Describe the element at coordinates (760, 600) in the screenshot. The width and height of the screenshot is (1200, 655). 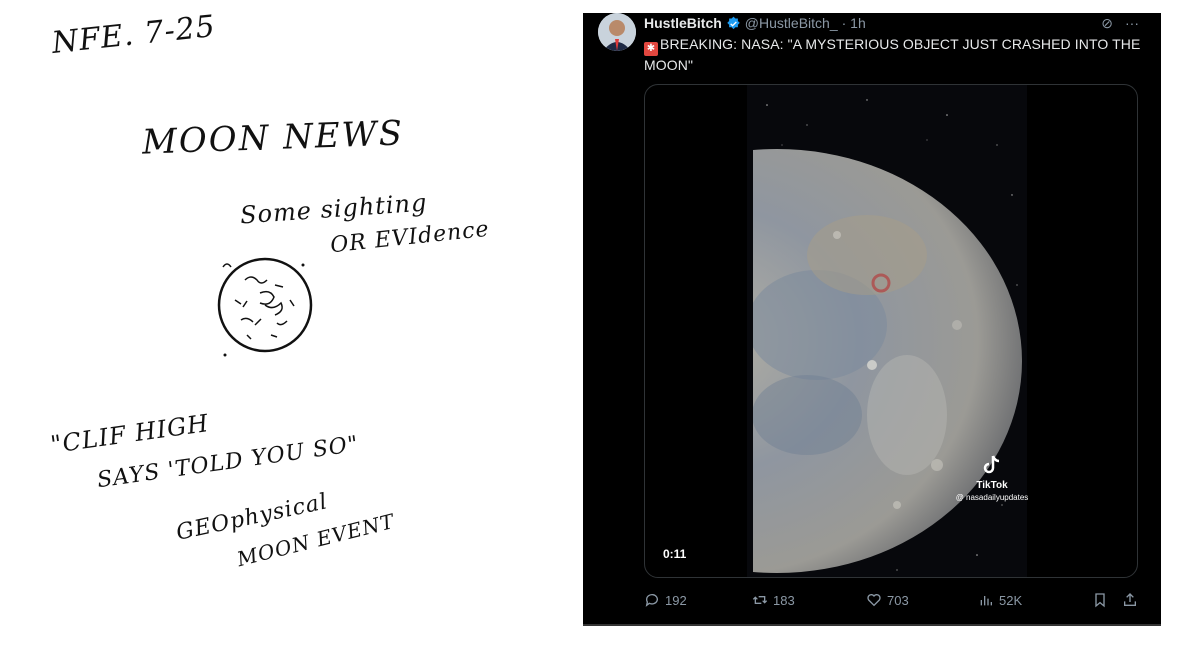
I see `retweet-icon` at that location.